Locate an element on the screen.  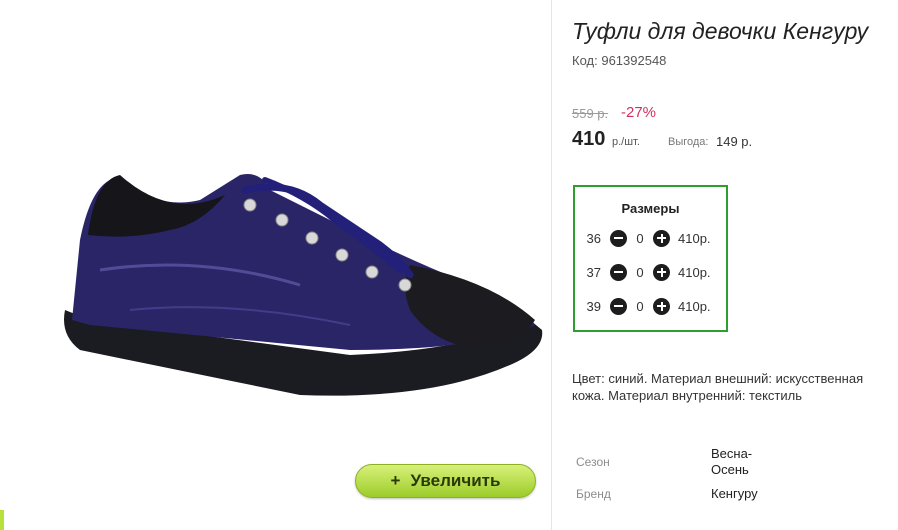
product-code: Код: 961392548 is located at coordinates (619, 60).